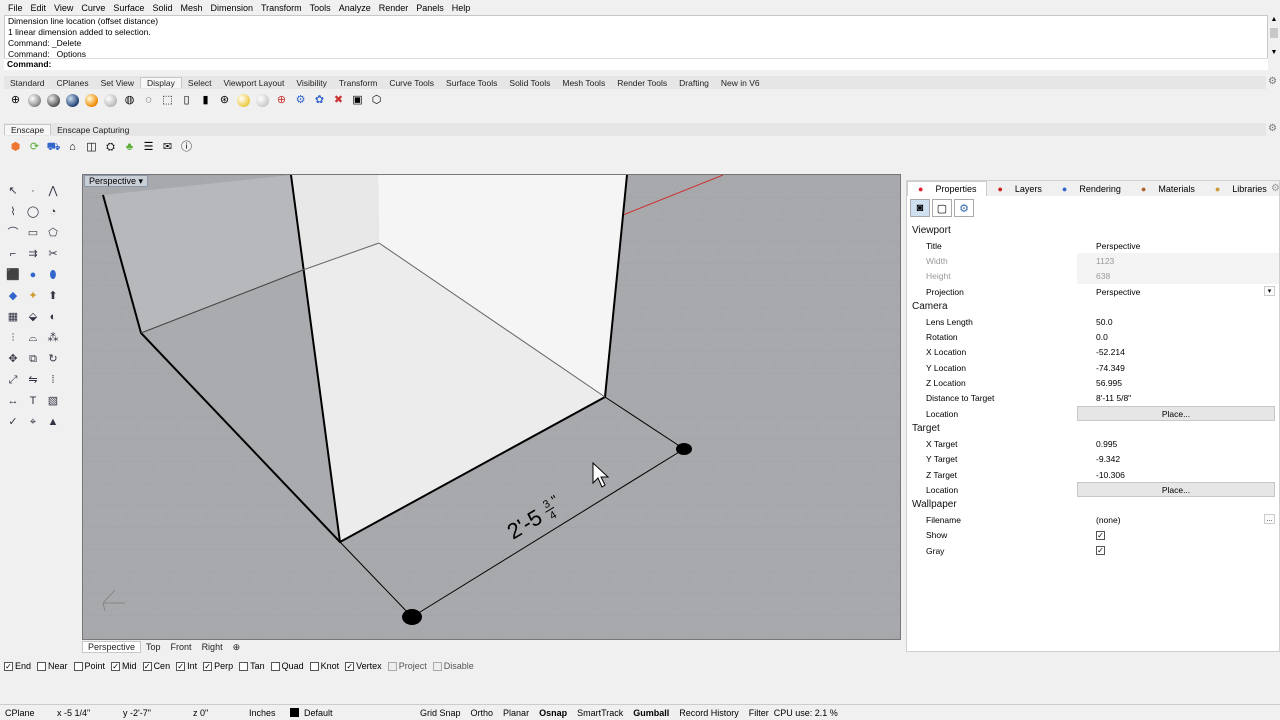 This screenshot has height=720, width=1280. What do you see at coordinates (53, 147) in the screenshot?
I see `enscape-views-icon: ⛟` at bounding box center [53, 147].